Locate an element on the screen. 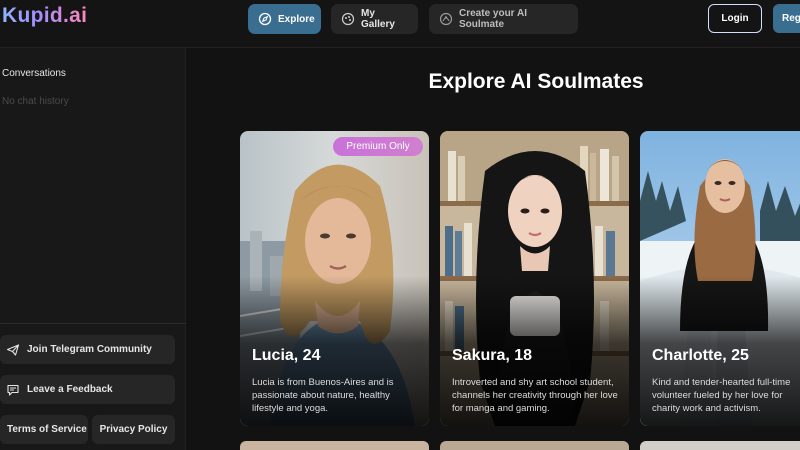 The height and width of the screenshot is (450, 800). description-line: Kind and tender-hearted full-time is located at coordinates (721, 382).